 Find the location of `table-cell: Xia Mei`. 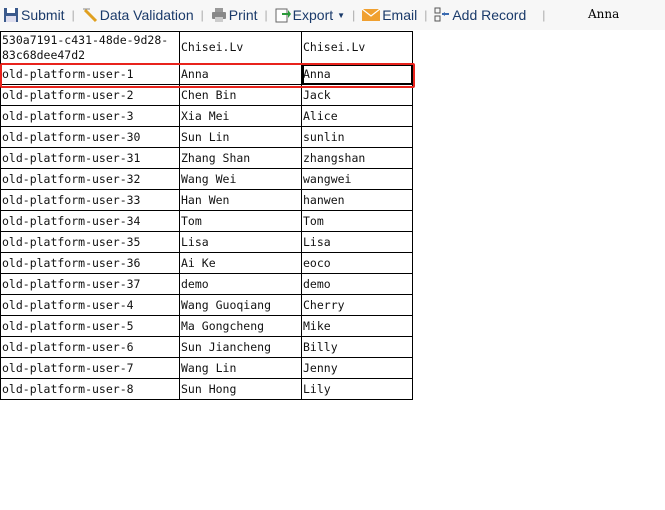

table-cell: Xia Mei is located at coordinates (240, 116).